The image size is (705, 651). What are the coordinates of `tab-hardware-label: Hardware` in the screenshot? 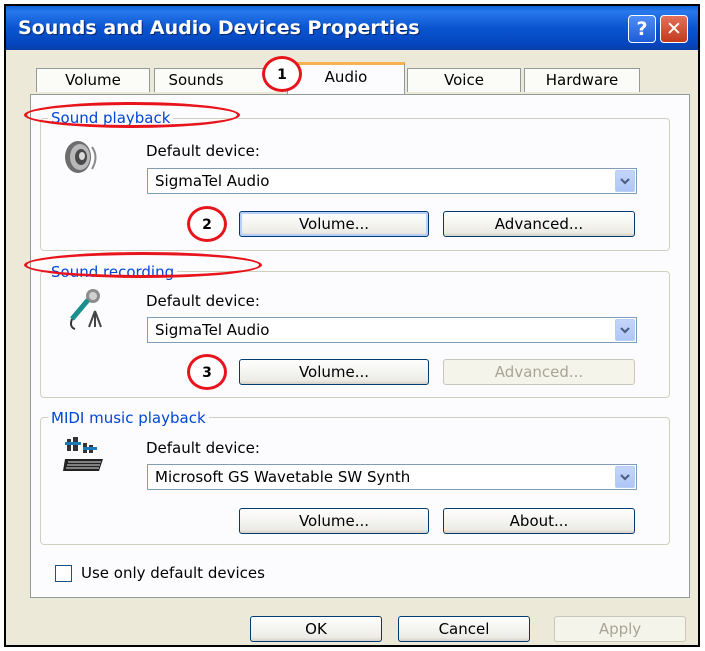 It's located at (582, 80).